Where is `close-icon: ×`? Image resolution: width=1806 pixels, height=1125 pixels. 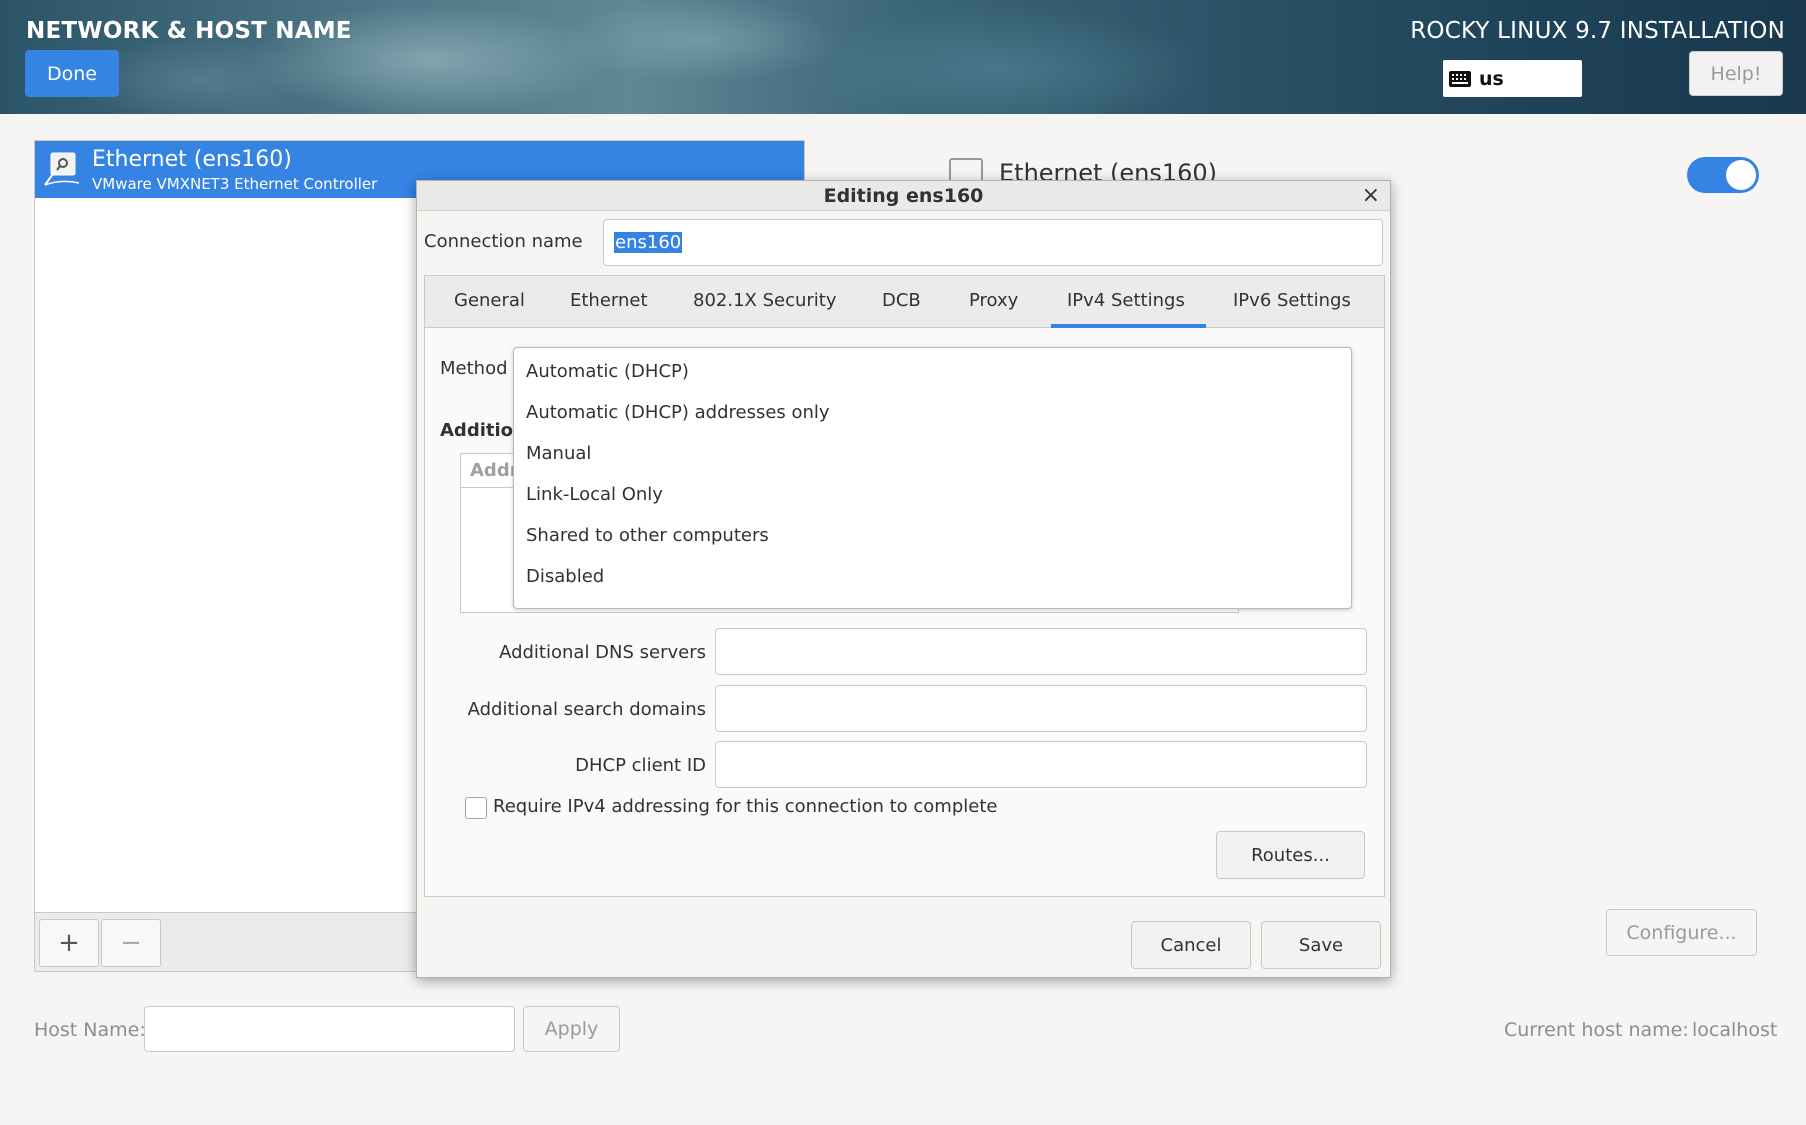
close-icon: × is located at coordinates (1371, 195).